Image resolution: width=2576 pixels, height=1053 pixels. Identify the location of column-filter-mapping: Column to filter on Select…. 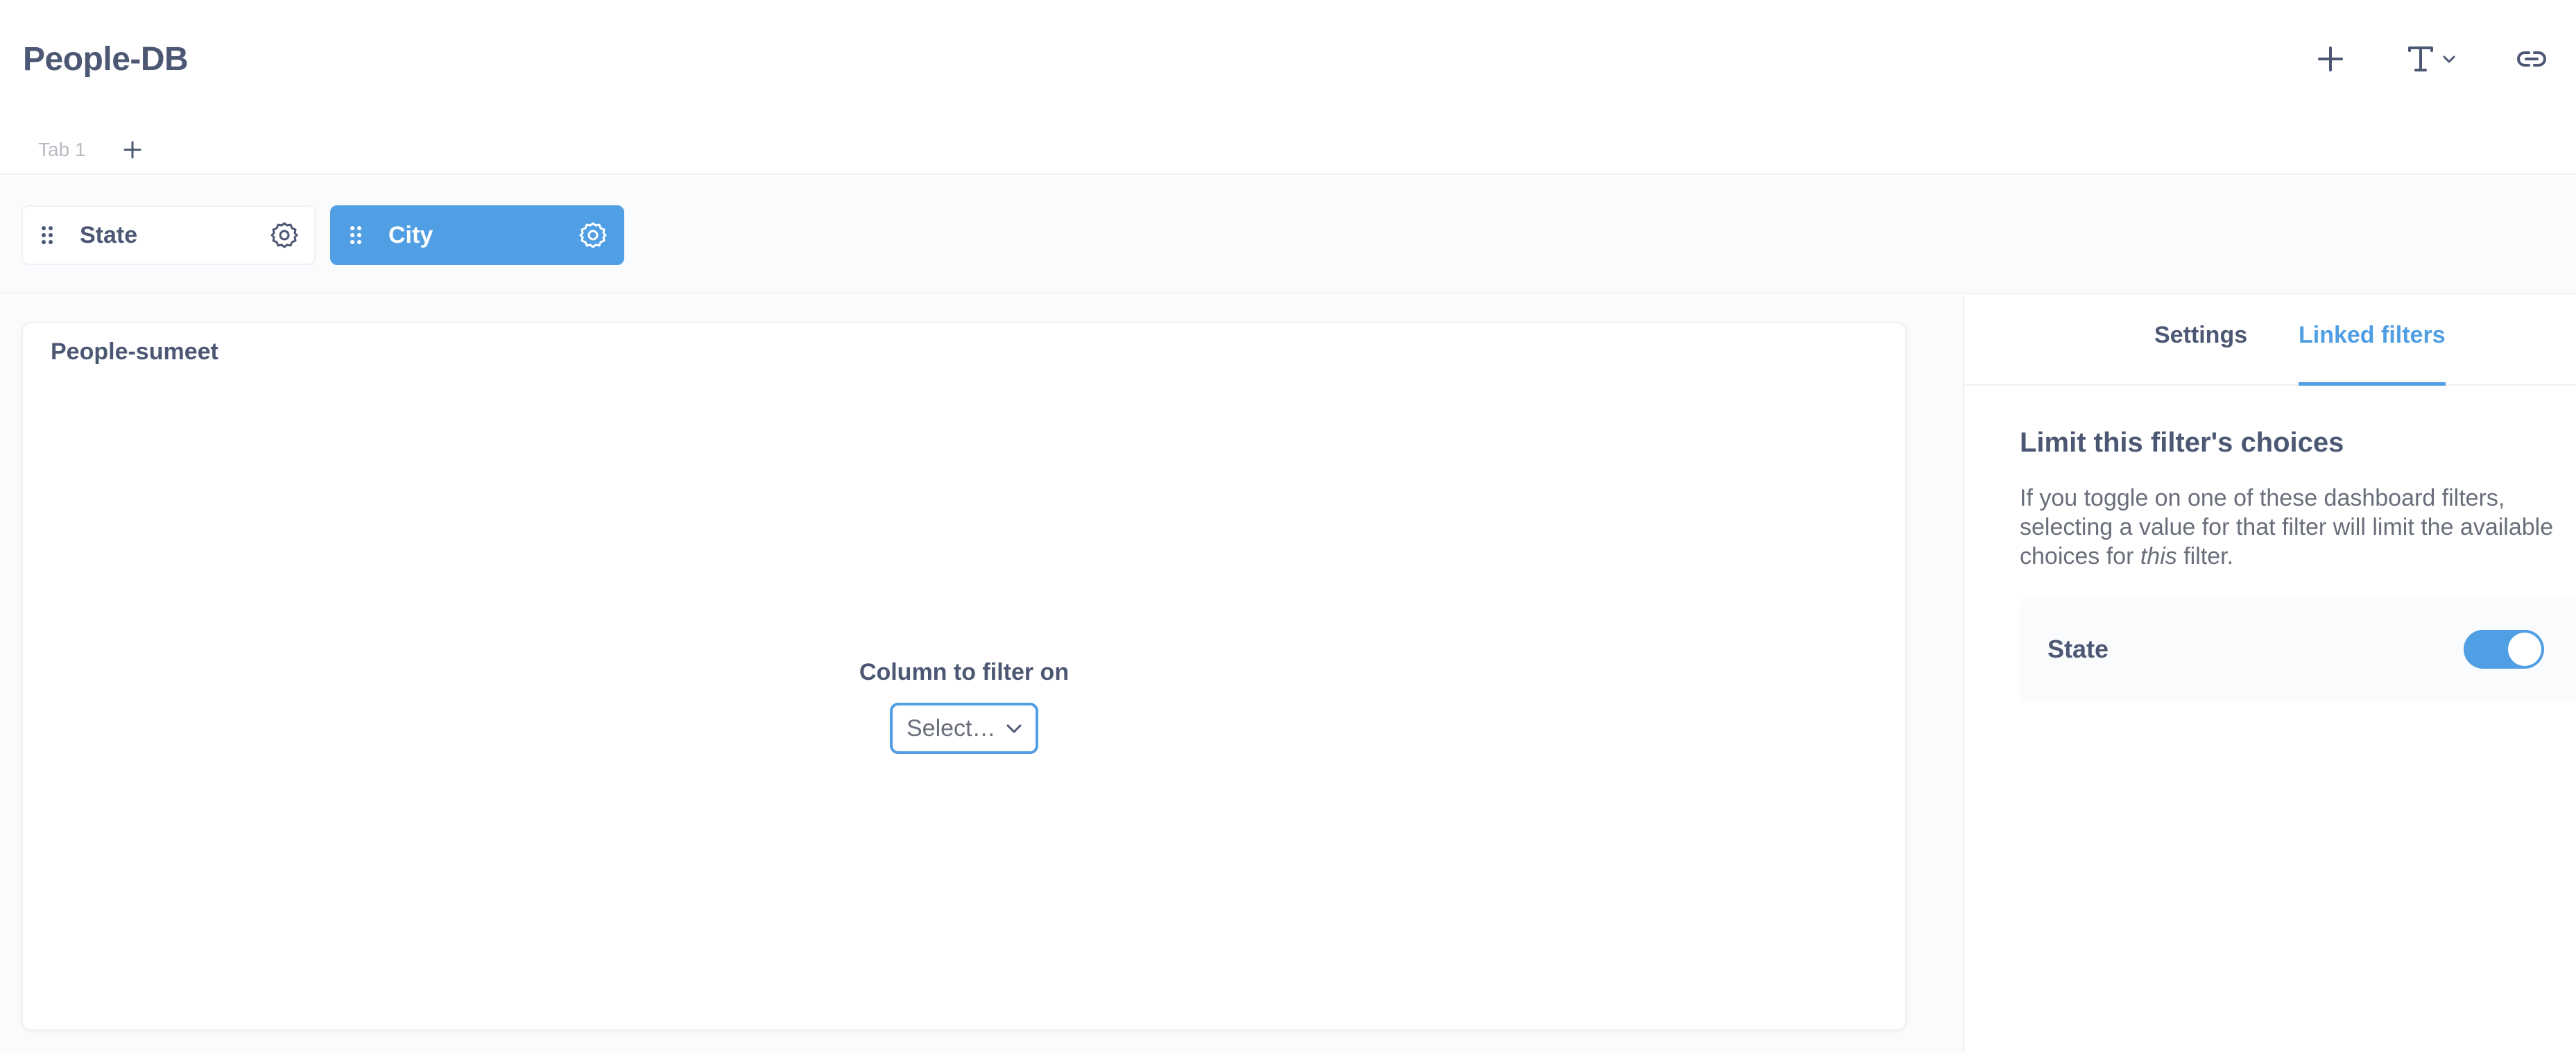
(964, 706).